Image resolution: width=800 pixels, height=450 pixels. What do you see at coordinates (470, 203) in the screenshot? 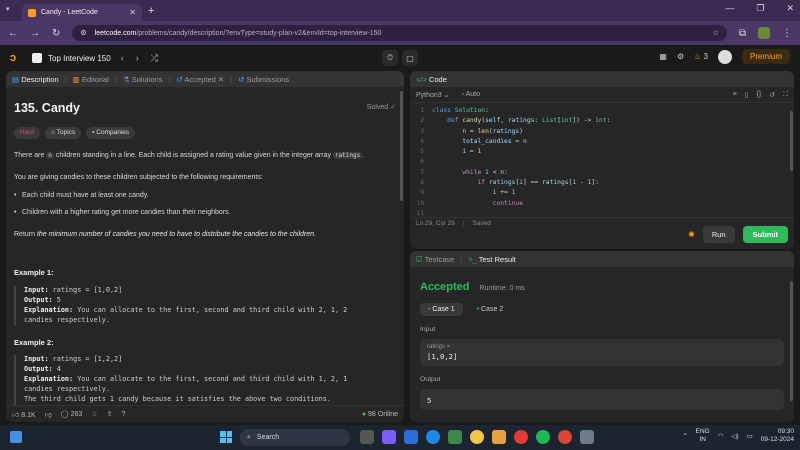
I see `code-line: 10 continue` at bounding box center [470, 203].